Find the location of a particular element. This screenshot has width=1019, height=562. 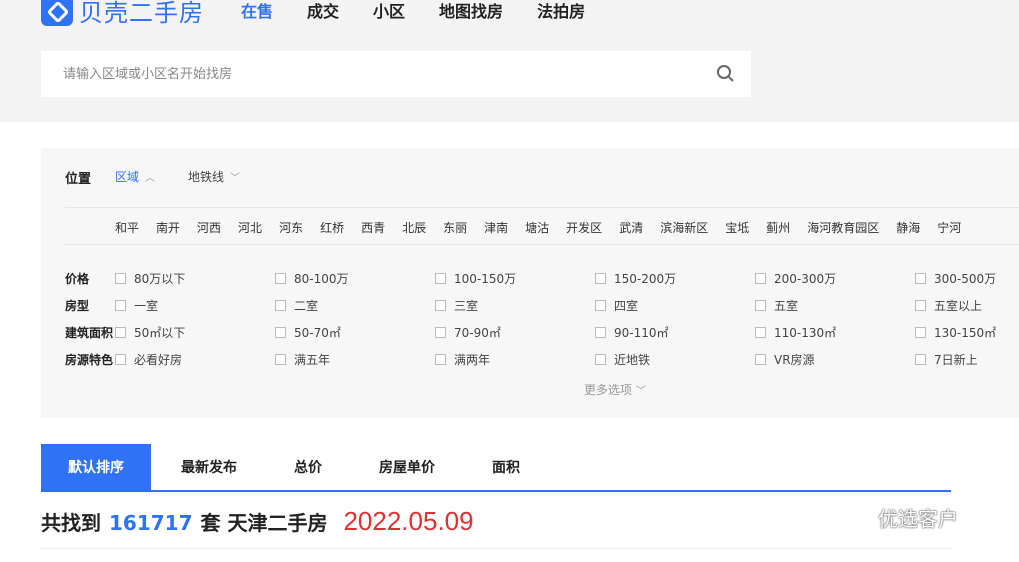

filter-option: 一室 is located at coordinates (136, 305).